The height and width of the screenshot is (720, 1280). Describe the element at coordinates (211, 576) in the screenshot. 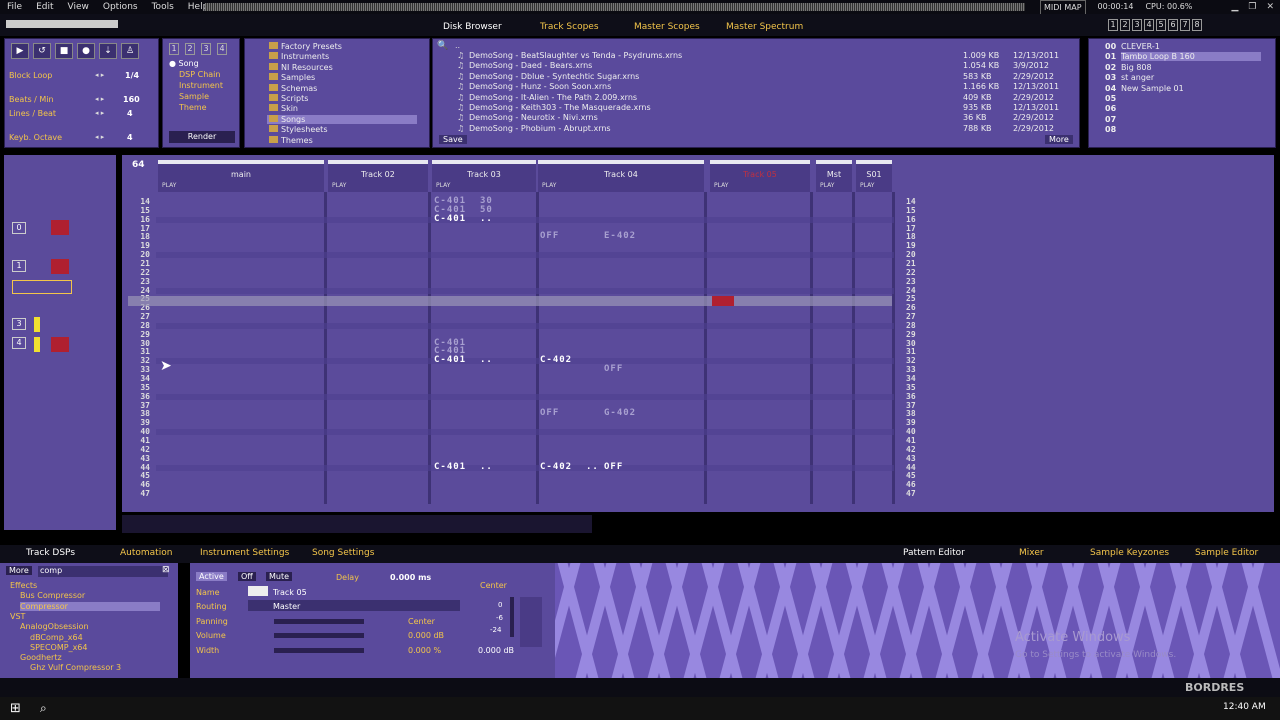

I see `active-toggle: Active` at that location.